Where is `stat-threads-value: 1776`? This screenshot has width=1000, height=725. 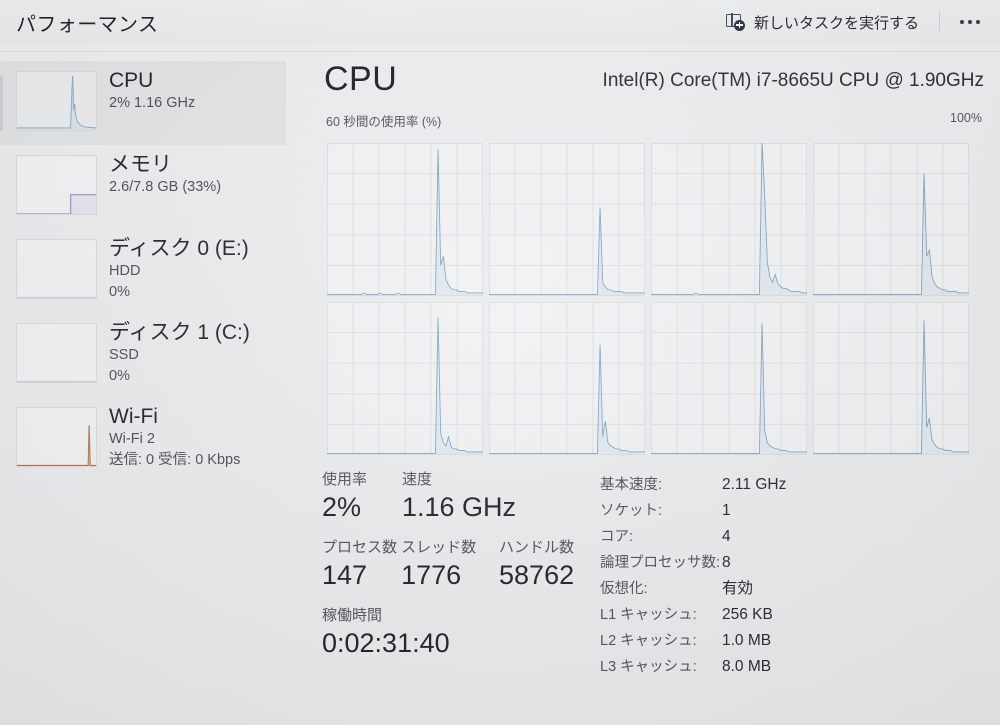 stat-threads-value: 1776 is located at coordinates (431, 575).